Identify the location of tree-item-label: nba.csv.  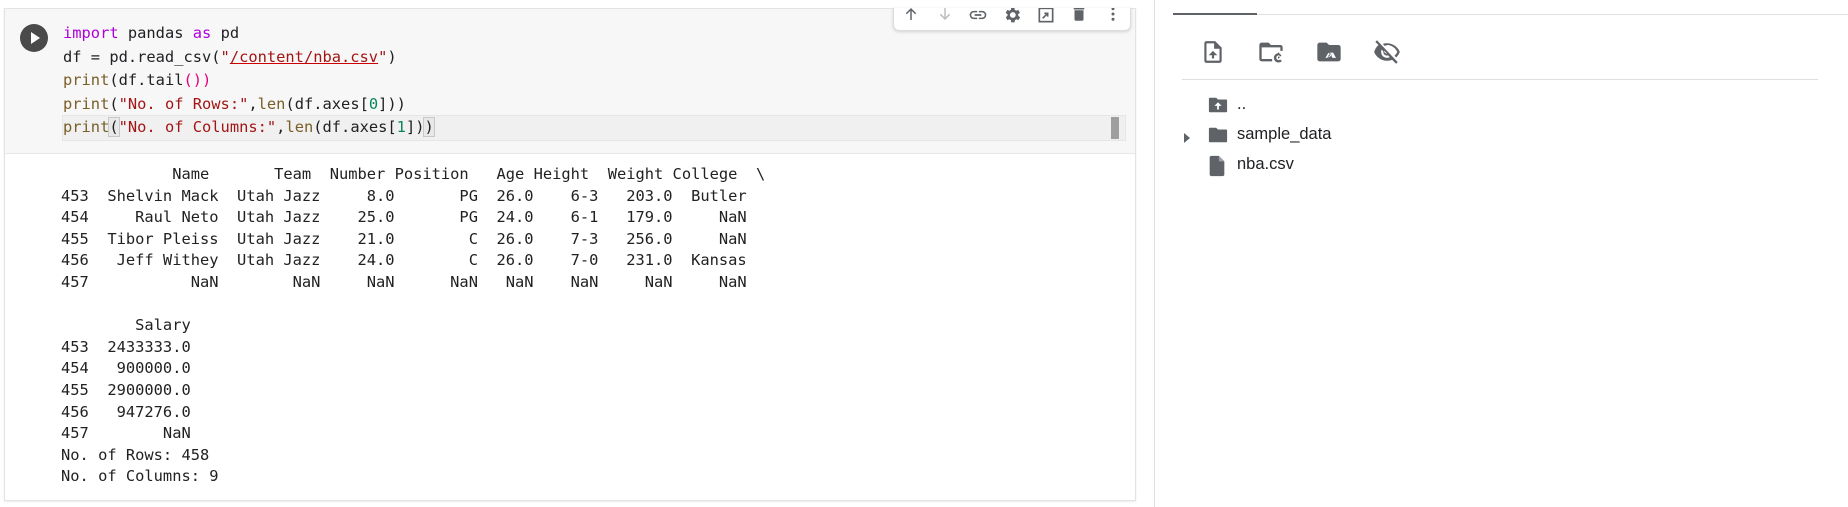
(1265, 164).